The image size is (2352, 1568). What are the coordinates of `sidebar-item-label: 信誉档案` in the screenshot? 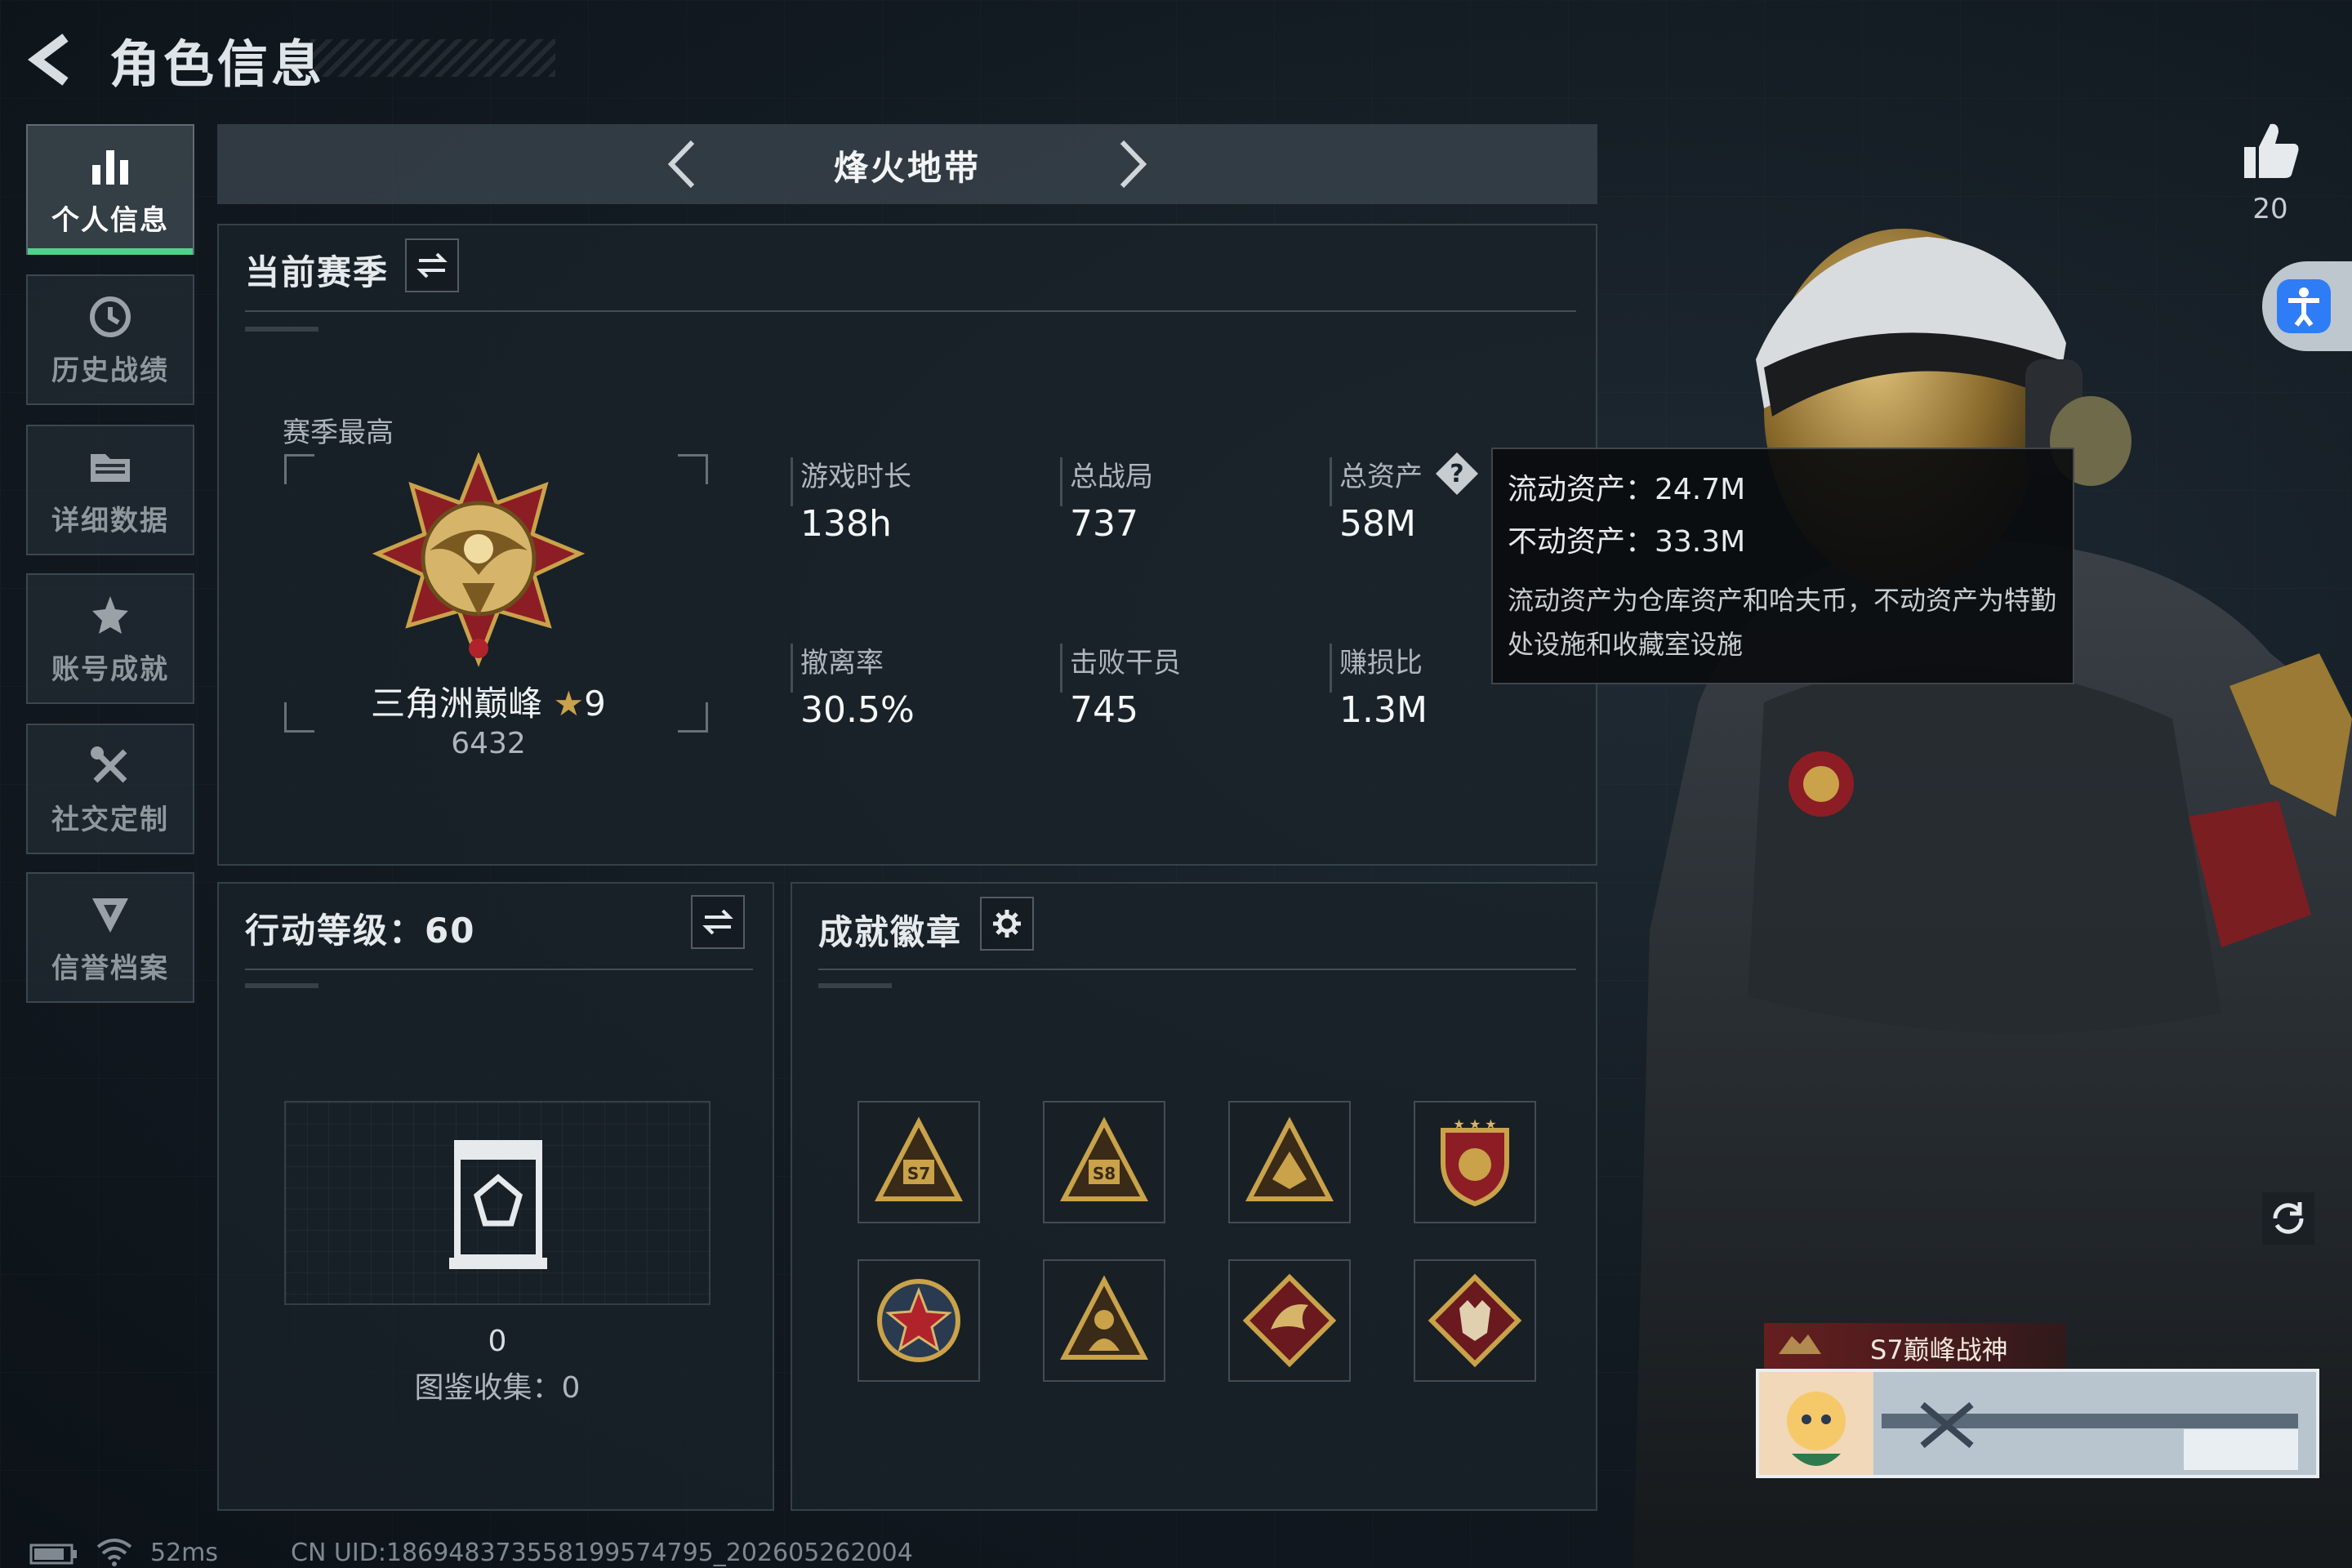 It's located at (110, 968).